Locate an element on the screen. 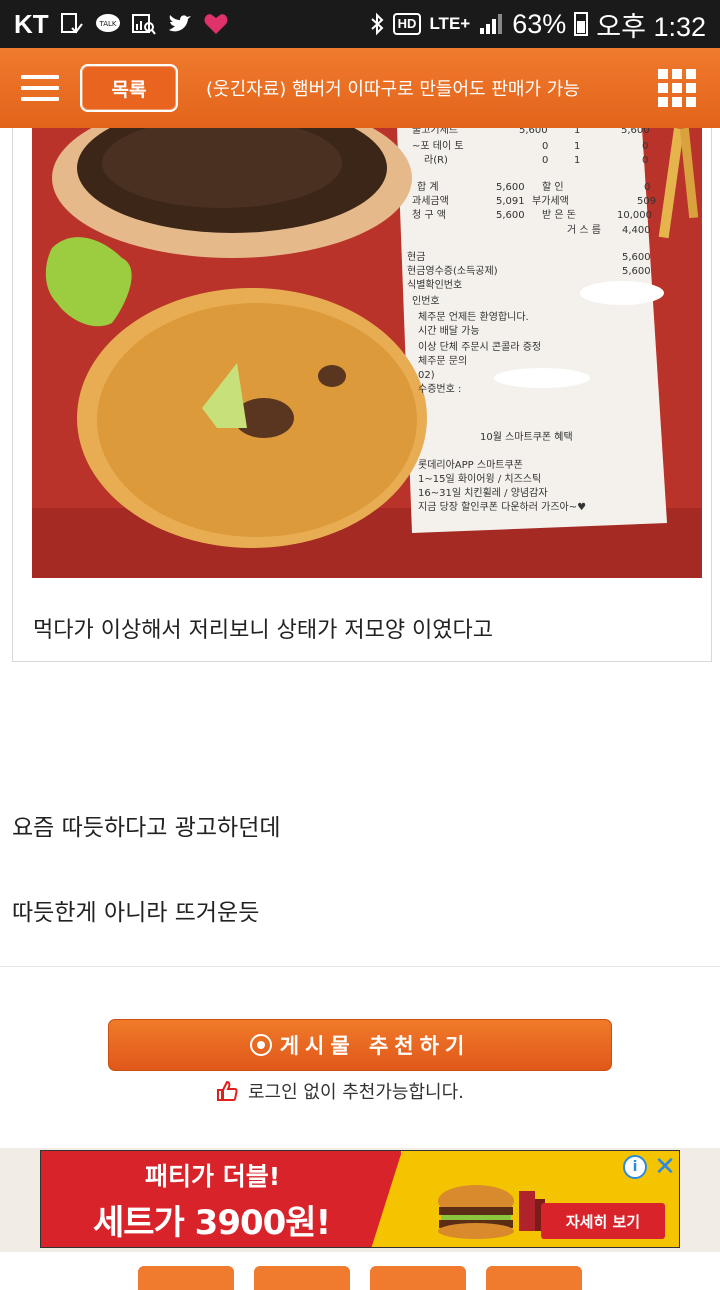 Image resolution: width=720 pixels, height=1290 pixels. svg-text: 02) is located at coordinates (426, 375).